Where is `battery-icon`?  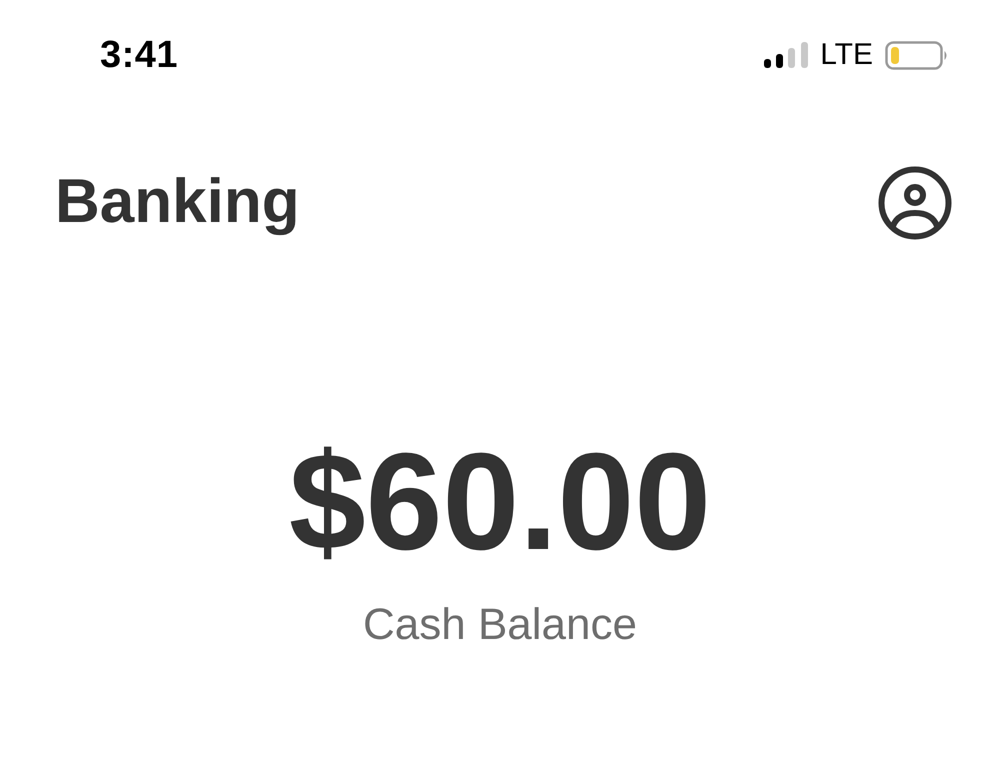 battery-icon is located at coordinates (917, 55).